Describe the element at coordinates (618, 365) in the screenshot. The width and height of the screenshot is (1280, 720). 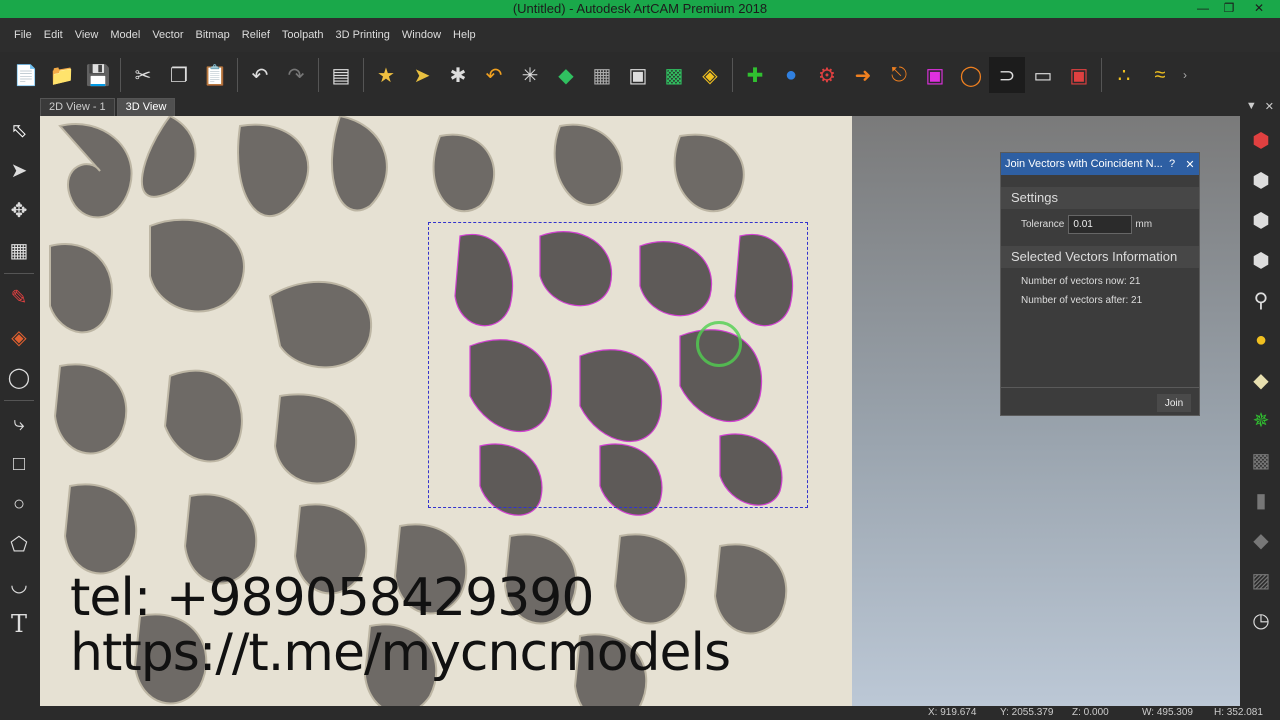
I see `selection-box` at that location.